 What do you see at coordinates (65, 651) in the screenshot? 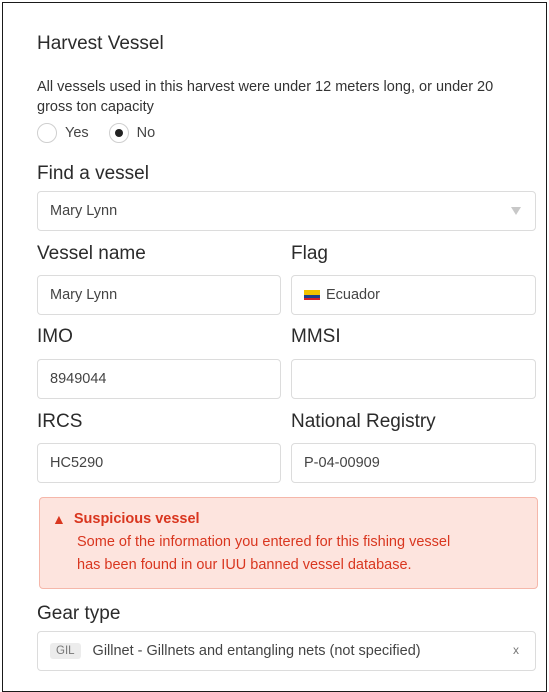
I see `gear-code-tag: GIL` at bounding box center [65, 651].